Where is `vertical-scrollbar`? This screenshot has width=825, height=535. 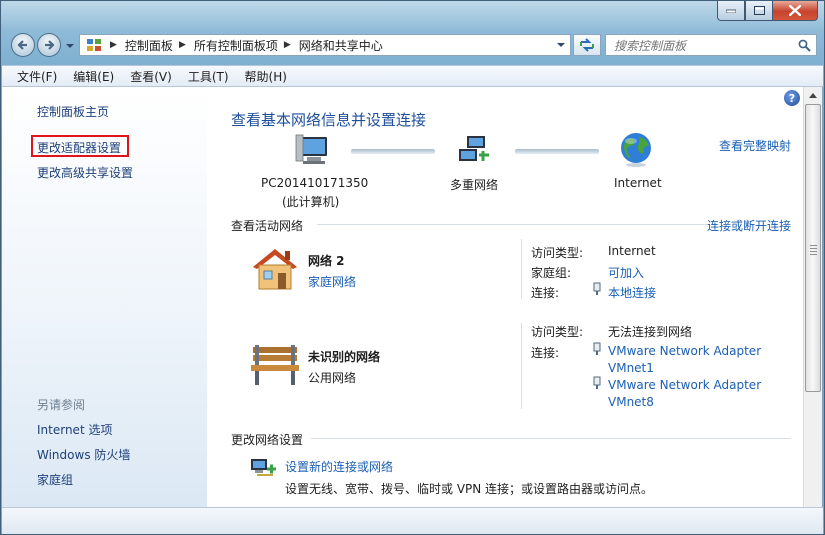
vertical-scrollbar is located at coordinates (812, 297).